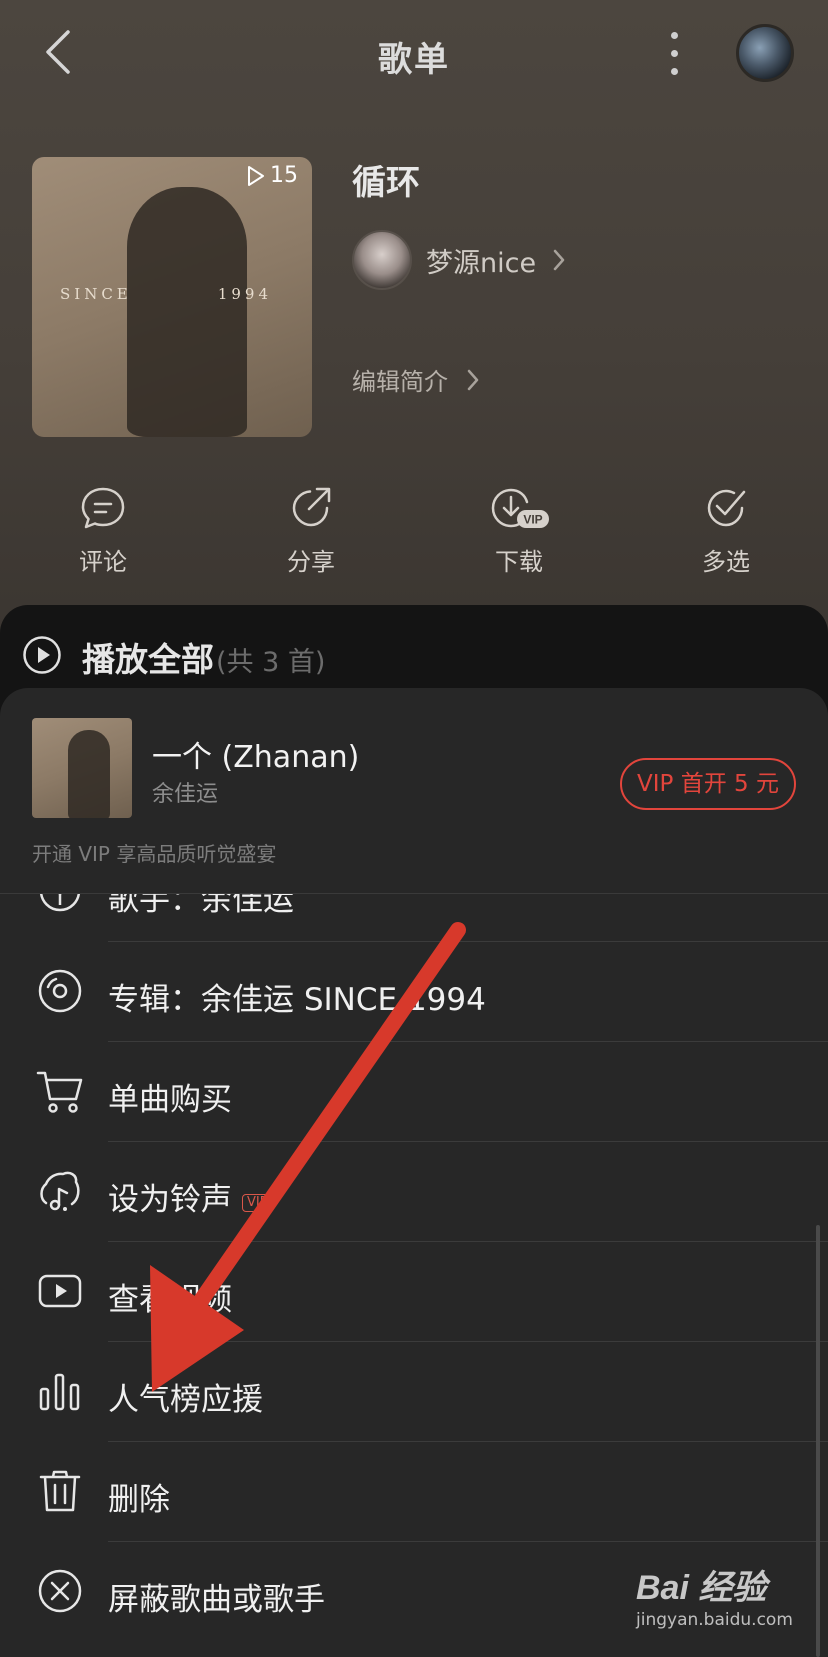 This screenshot has height=1657, width=828. What do you see at coordinates (414, 918) in the screenshot?
I see `menu-item-singer: 歌手：余佳运` at bounding box center [414, 918].